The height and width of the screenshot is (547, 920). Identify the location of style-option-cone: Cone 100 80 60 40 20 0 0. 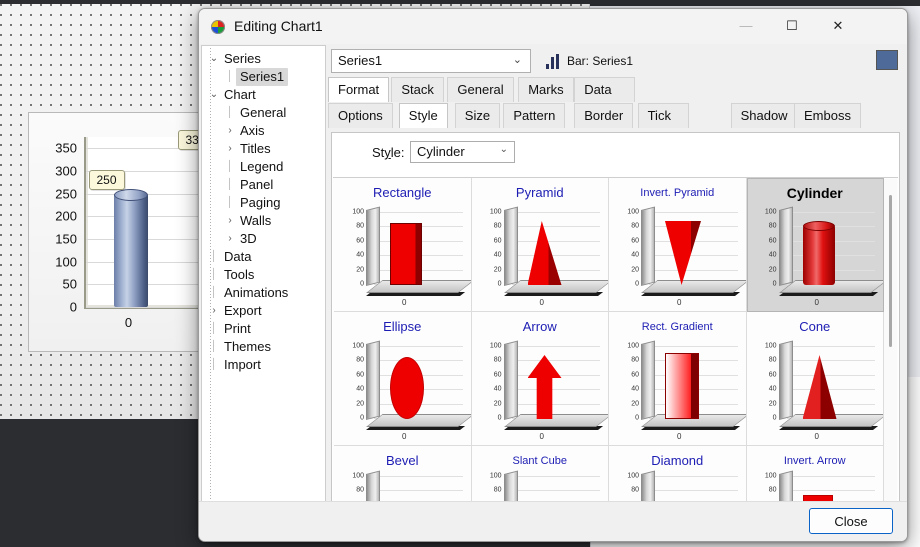
(815, 379).